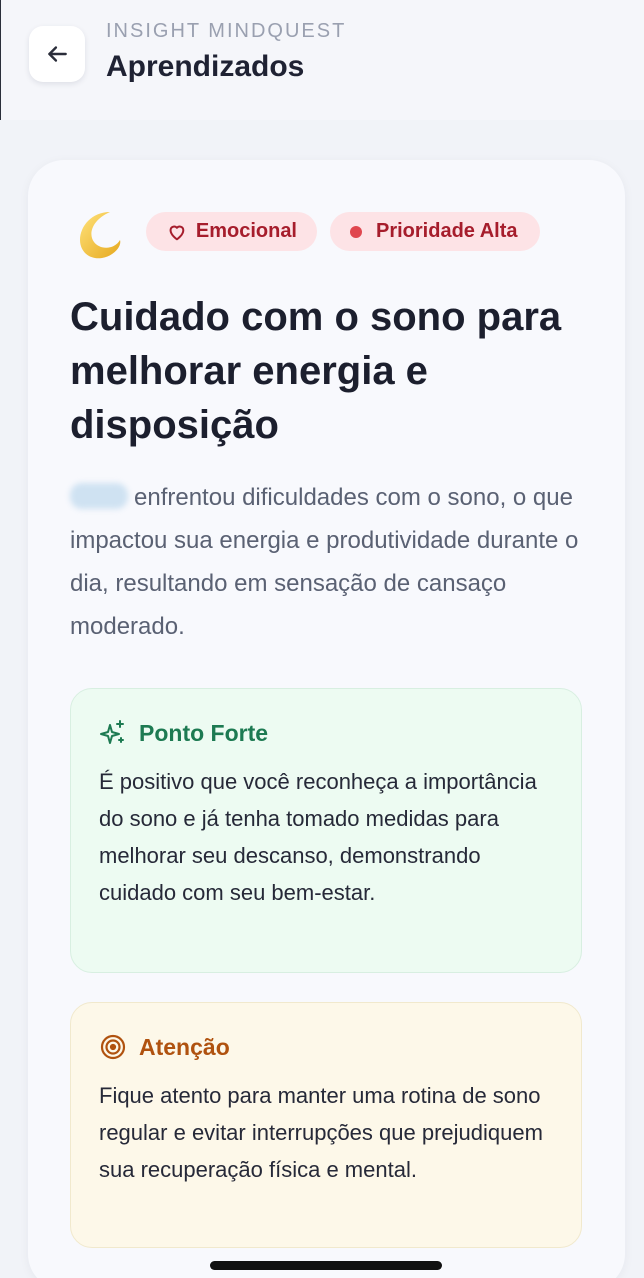 This screenshot has height=1278, width=644. I want to click on tag-label: Prioridade Alta, so click(447, 231).